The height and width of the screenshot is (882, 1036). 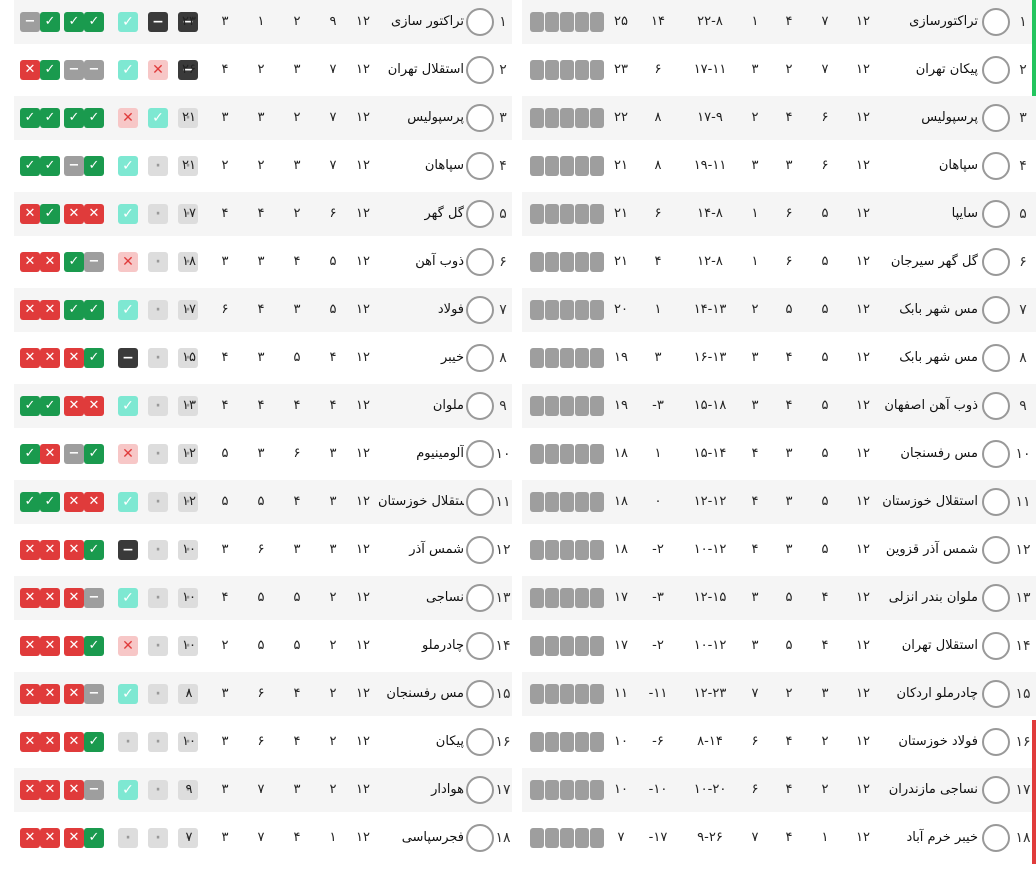 I want to click on cell-points: ۲۲, so click(x=621, y=117).